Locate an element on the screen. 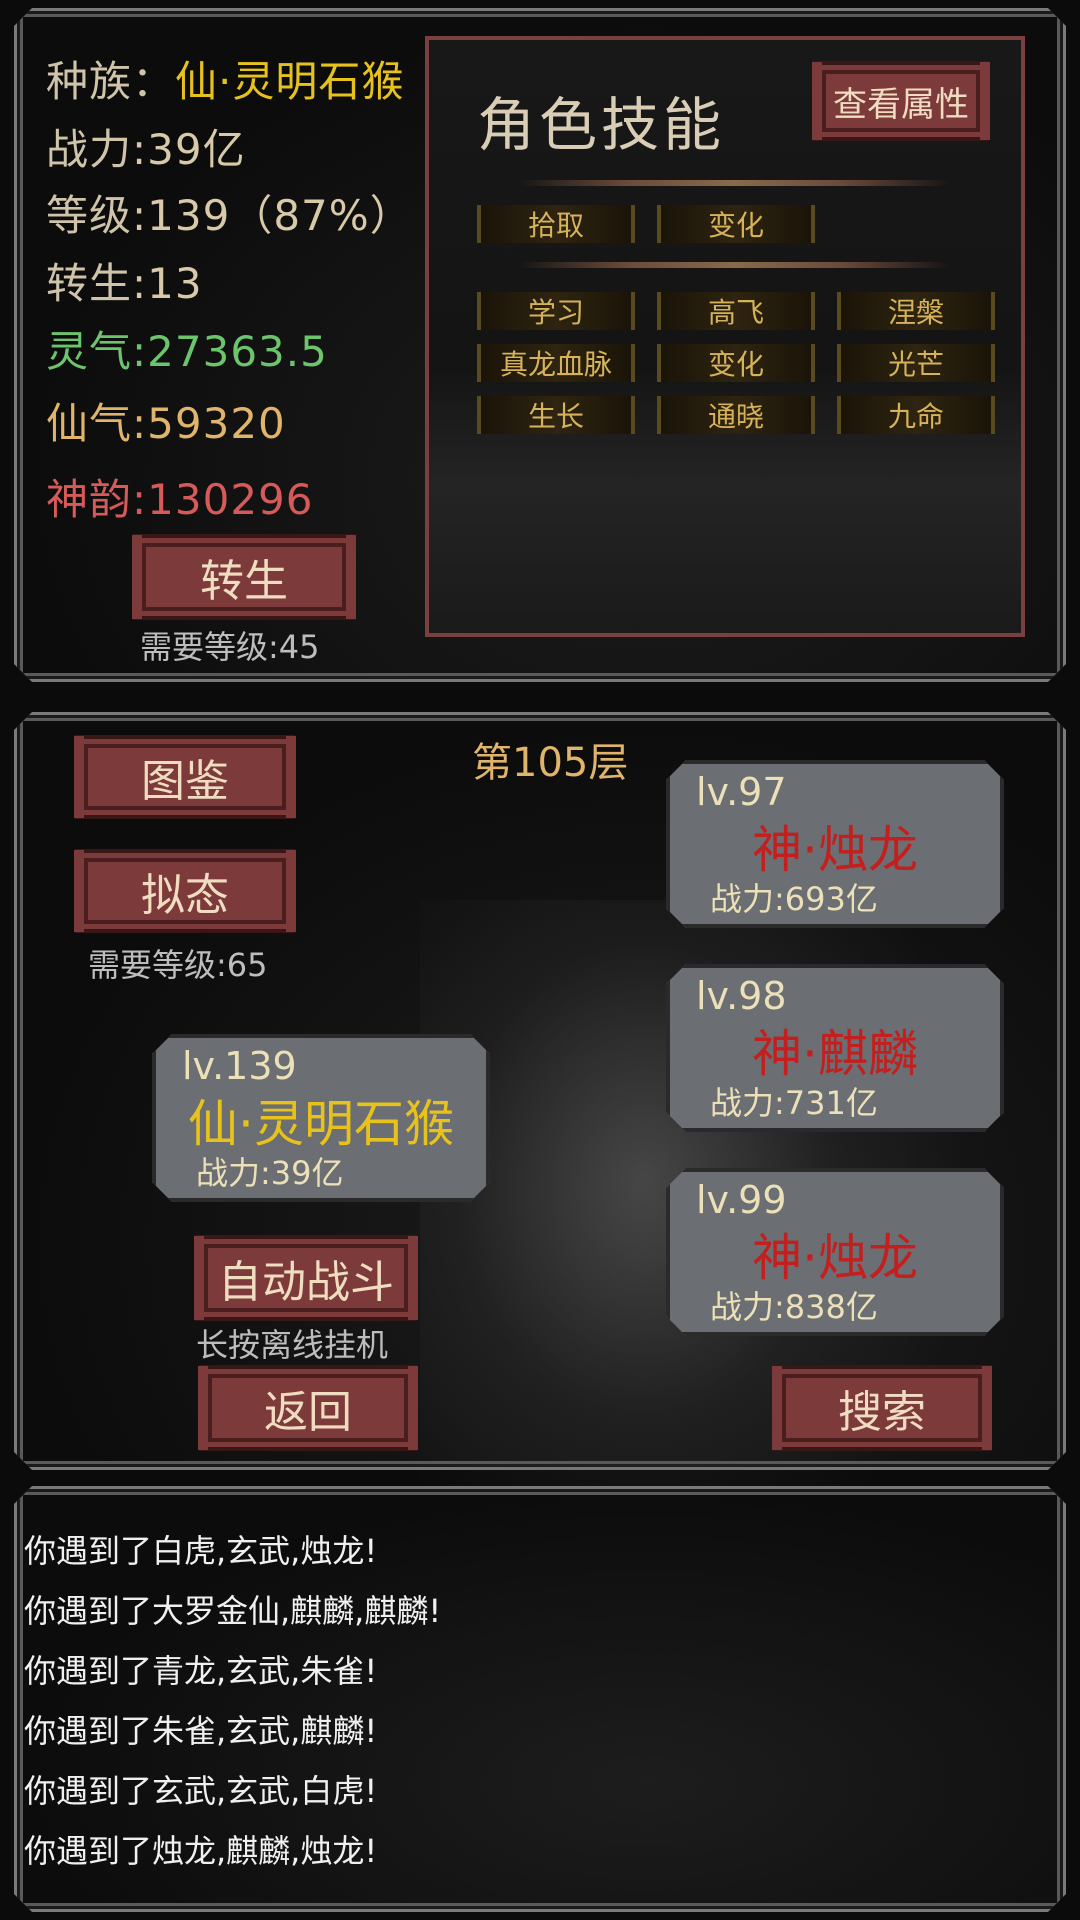 The image size is (1080, 1920). search-button: 搜索 is located at coordinates (882, 1408).